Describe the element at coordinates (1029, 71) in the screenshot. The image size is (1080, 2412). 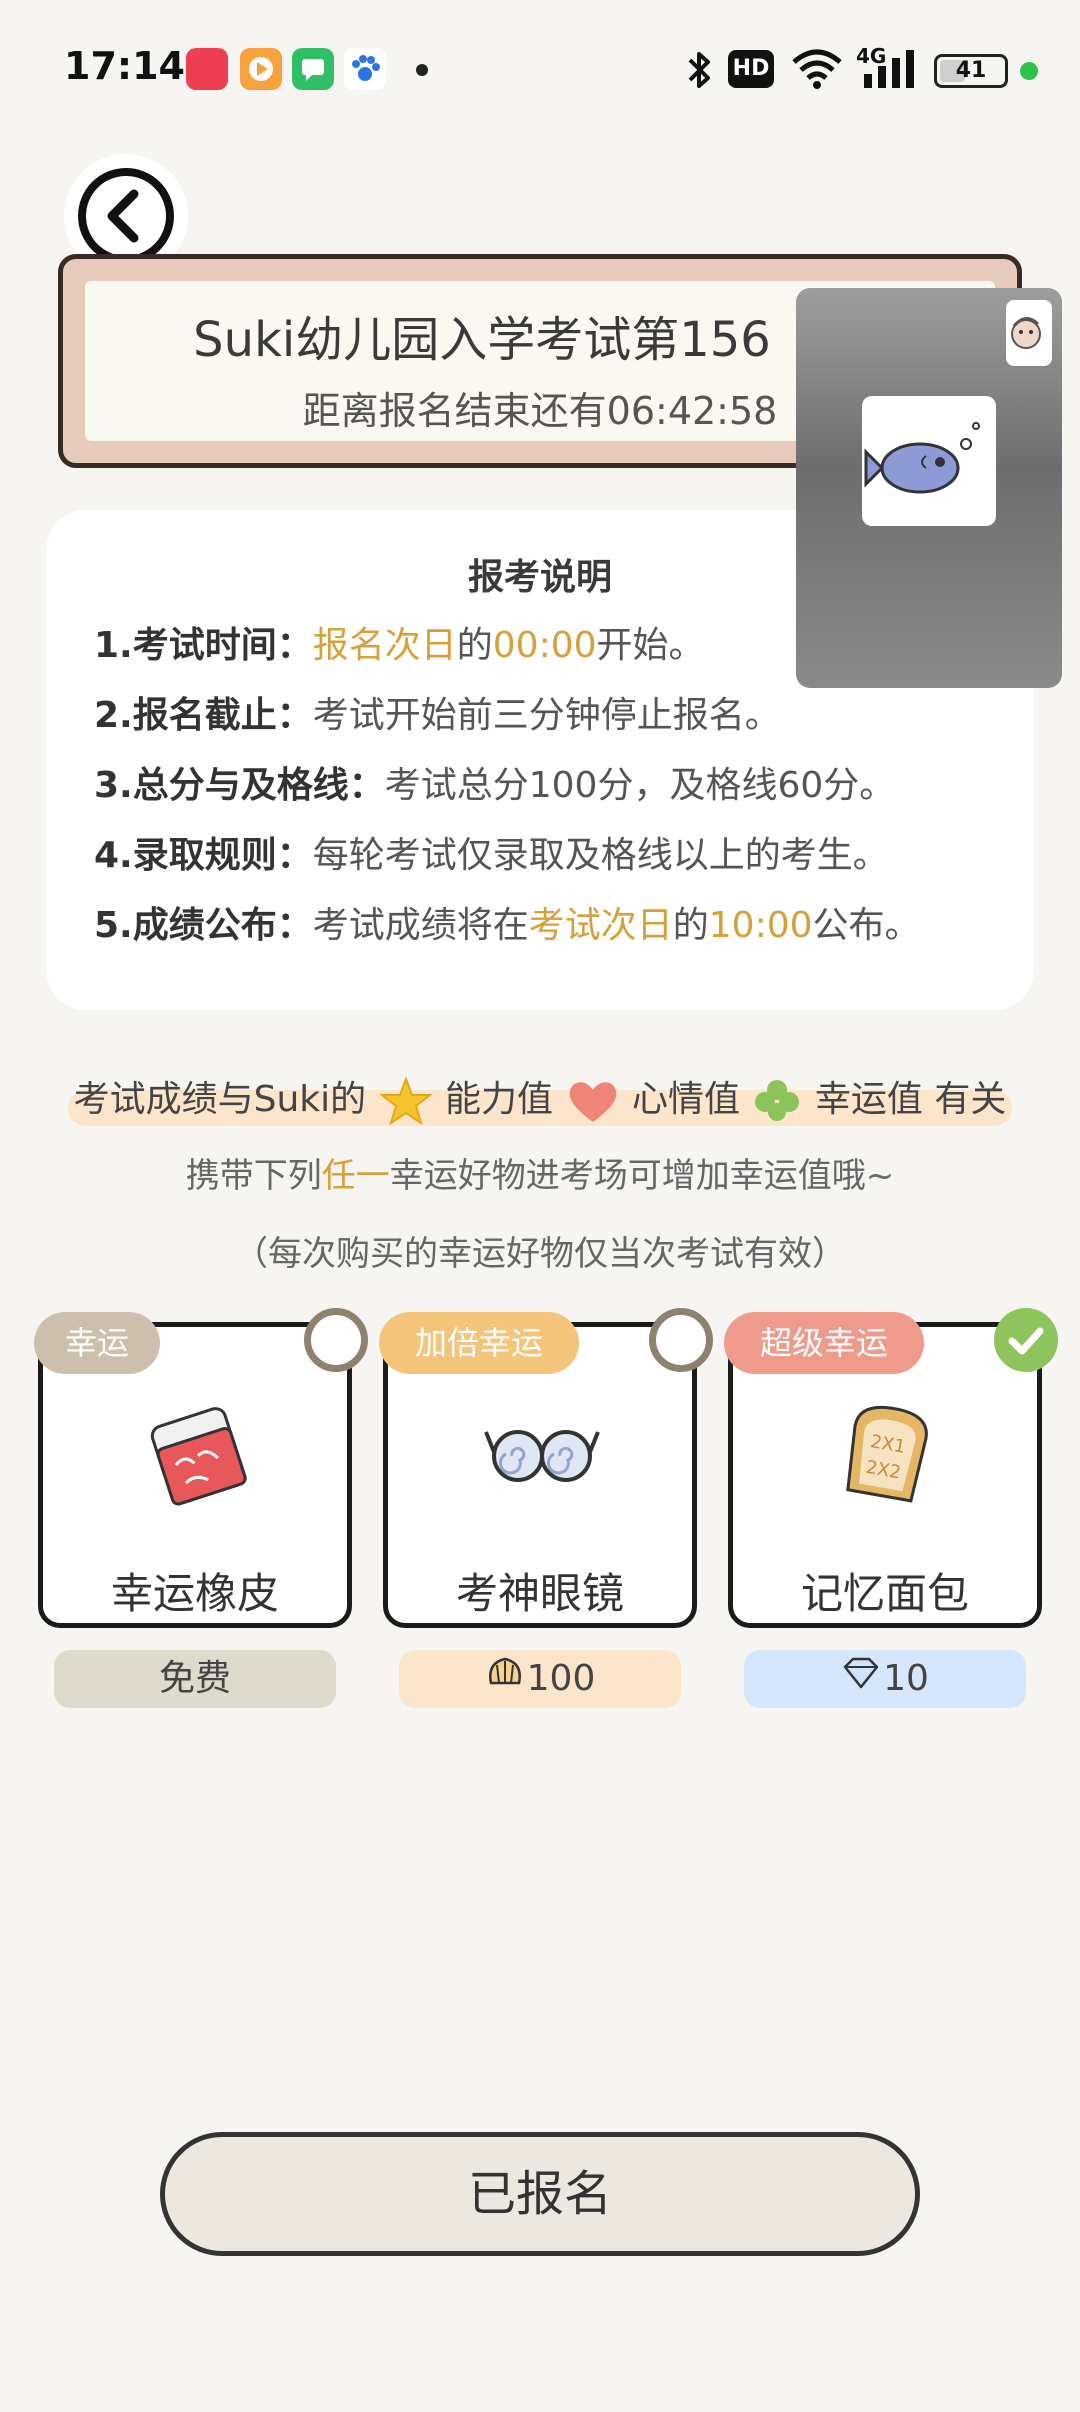
I see `charging-dot` at that location.